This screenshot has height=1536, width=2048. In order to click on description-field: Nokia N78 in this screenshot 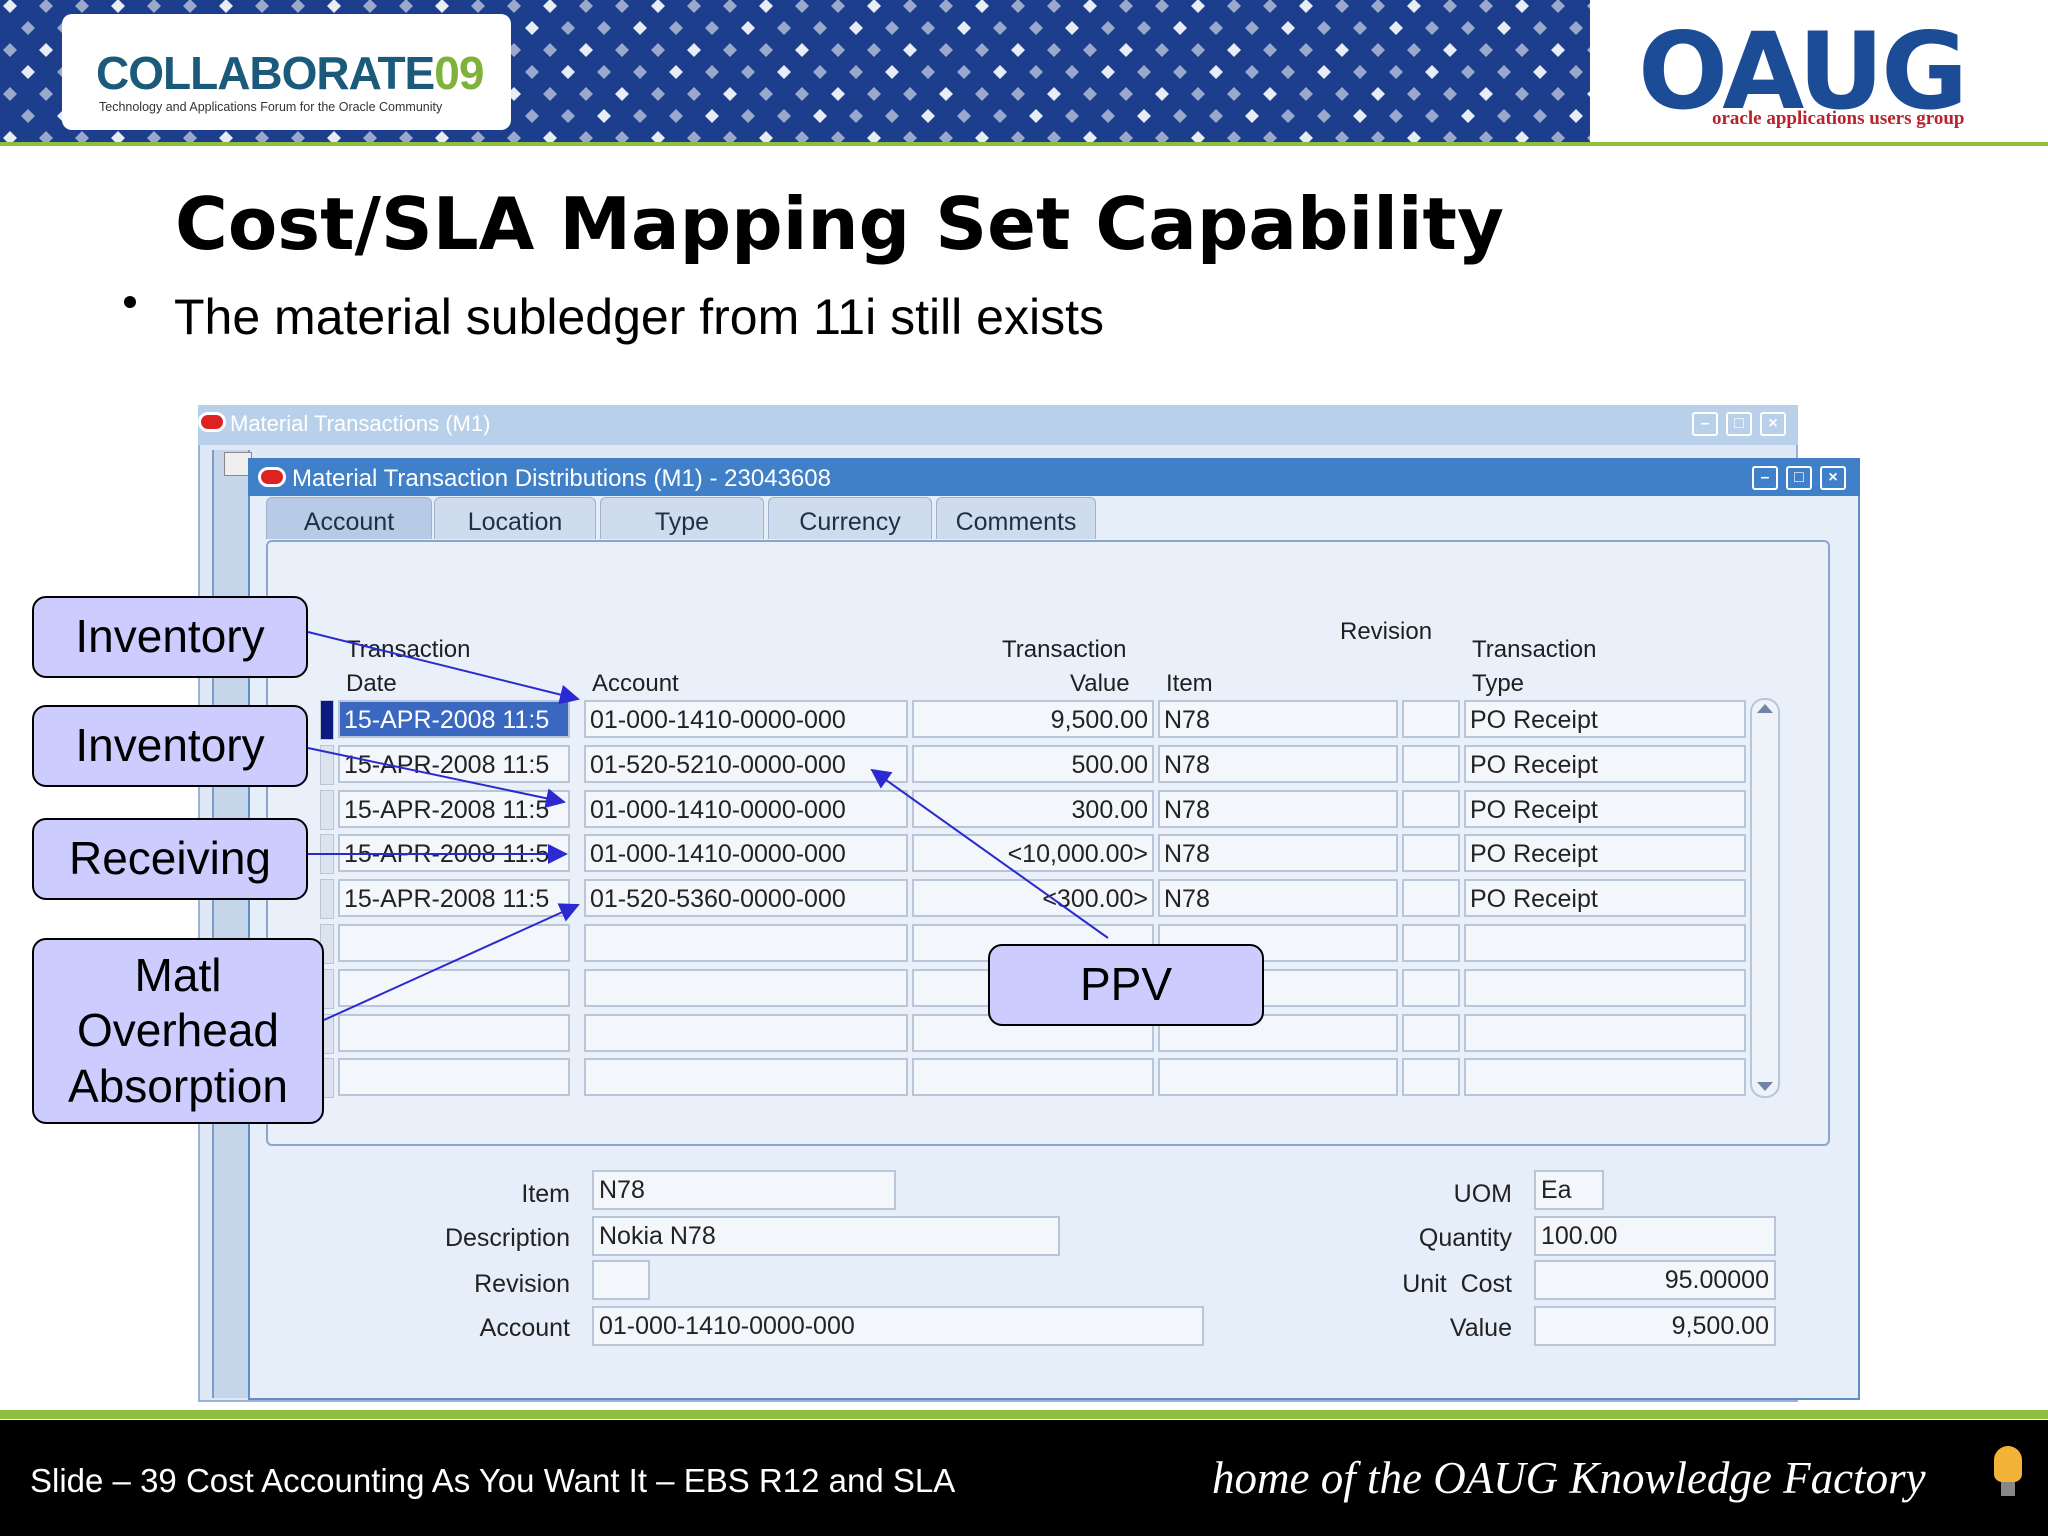, I will do `click(826, 1236)`.